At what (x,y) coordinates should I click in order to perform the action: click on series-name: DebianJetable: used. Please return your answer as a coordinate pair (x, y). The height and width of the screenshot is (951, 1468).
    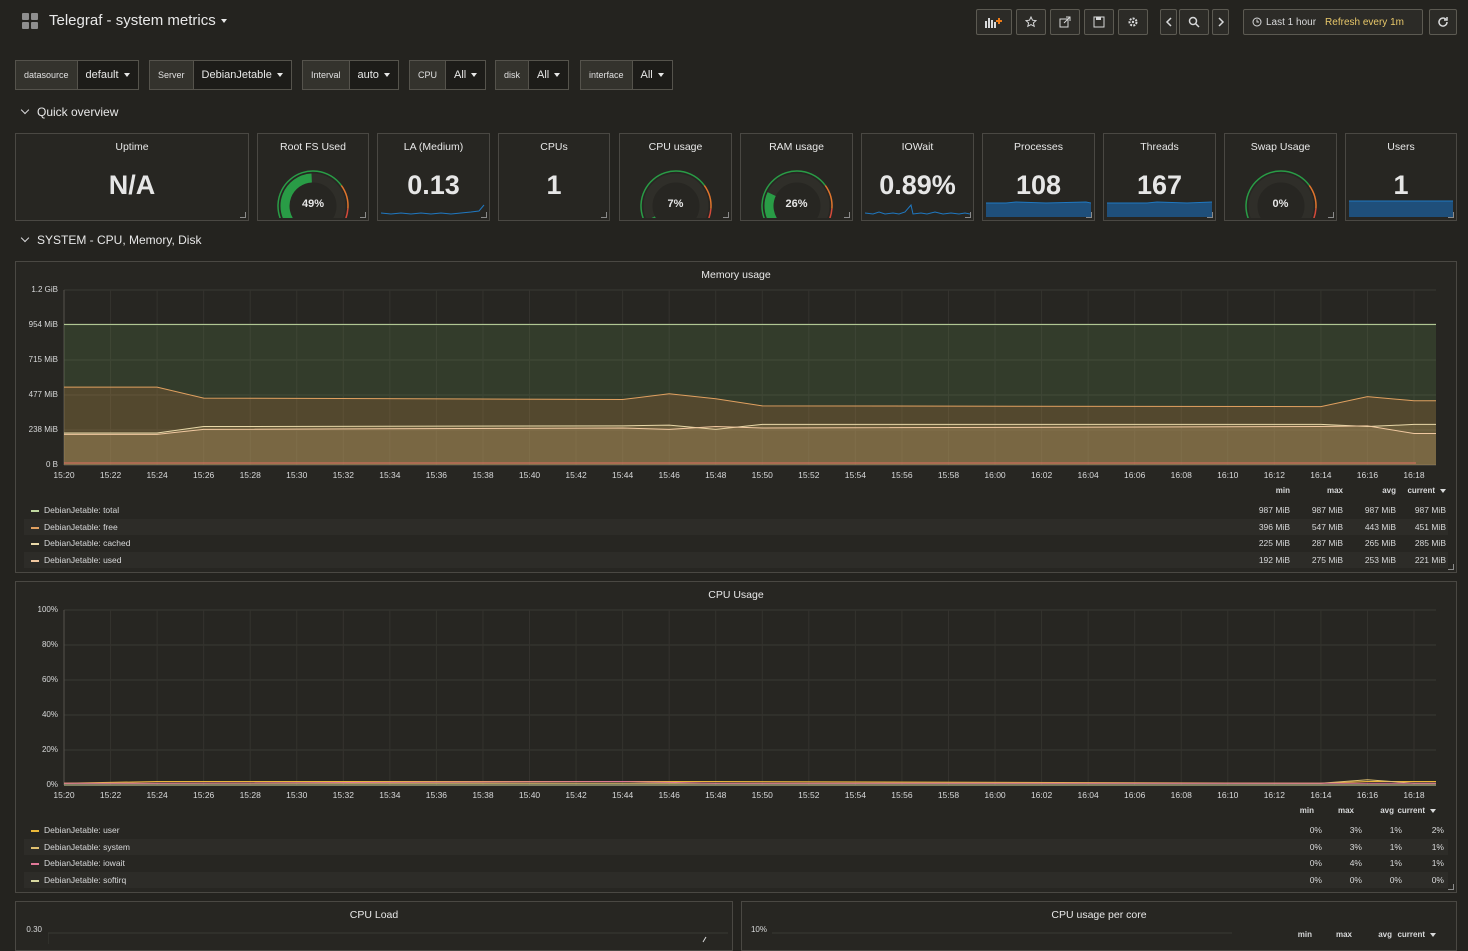
    Looking at the image, I should click on (83, 560).